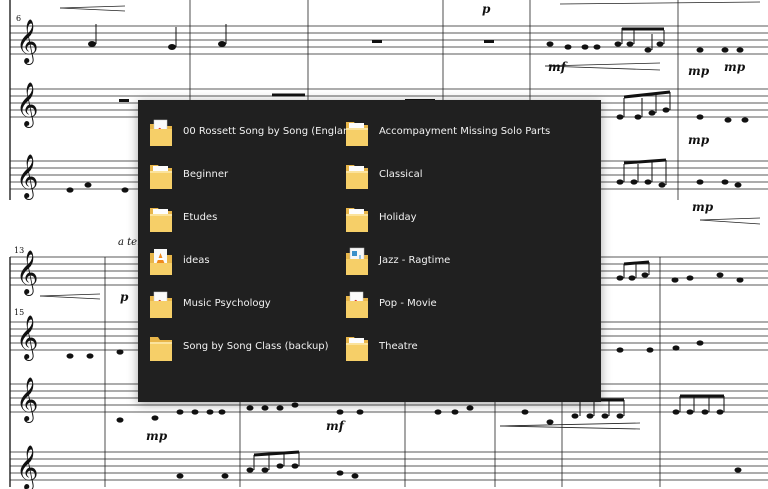 This screenshot has width=768, height=489. What do you see at coordinates (440, 174) in the screenshot?
I see `folder-item-classical: Classical` at bounding box center [440, 174].